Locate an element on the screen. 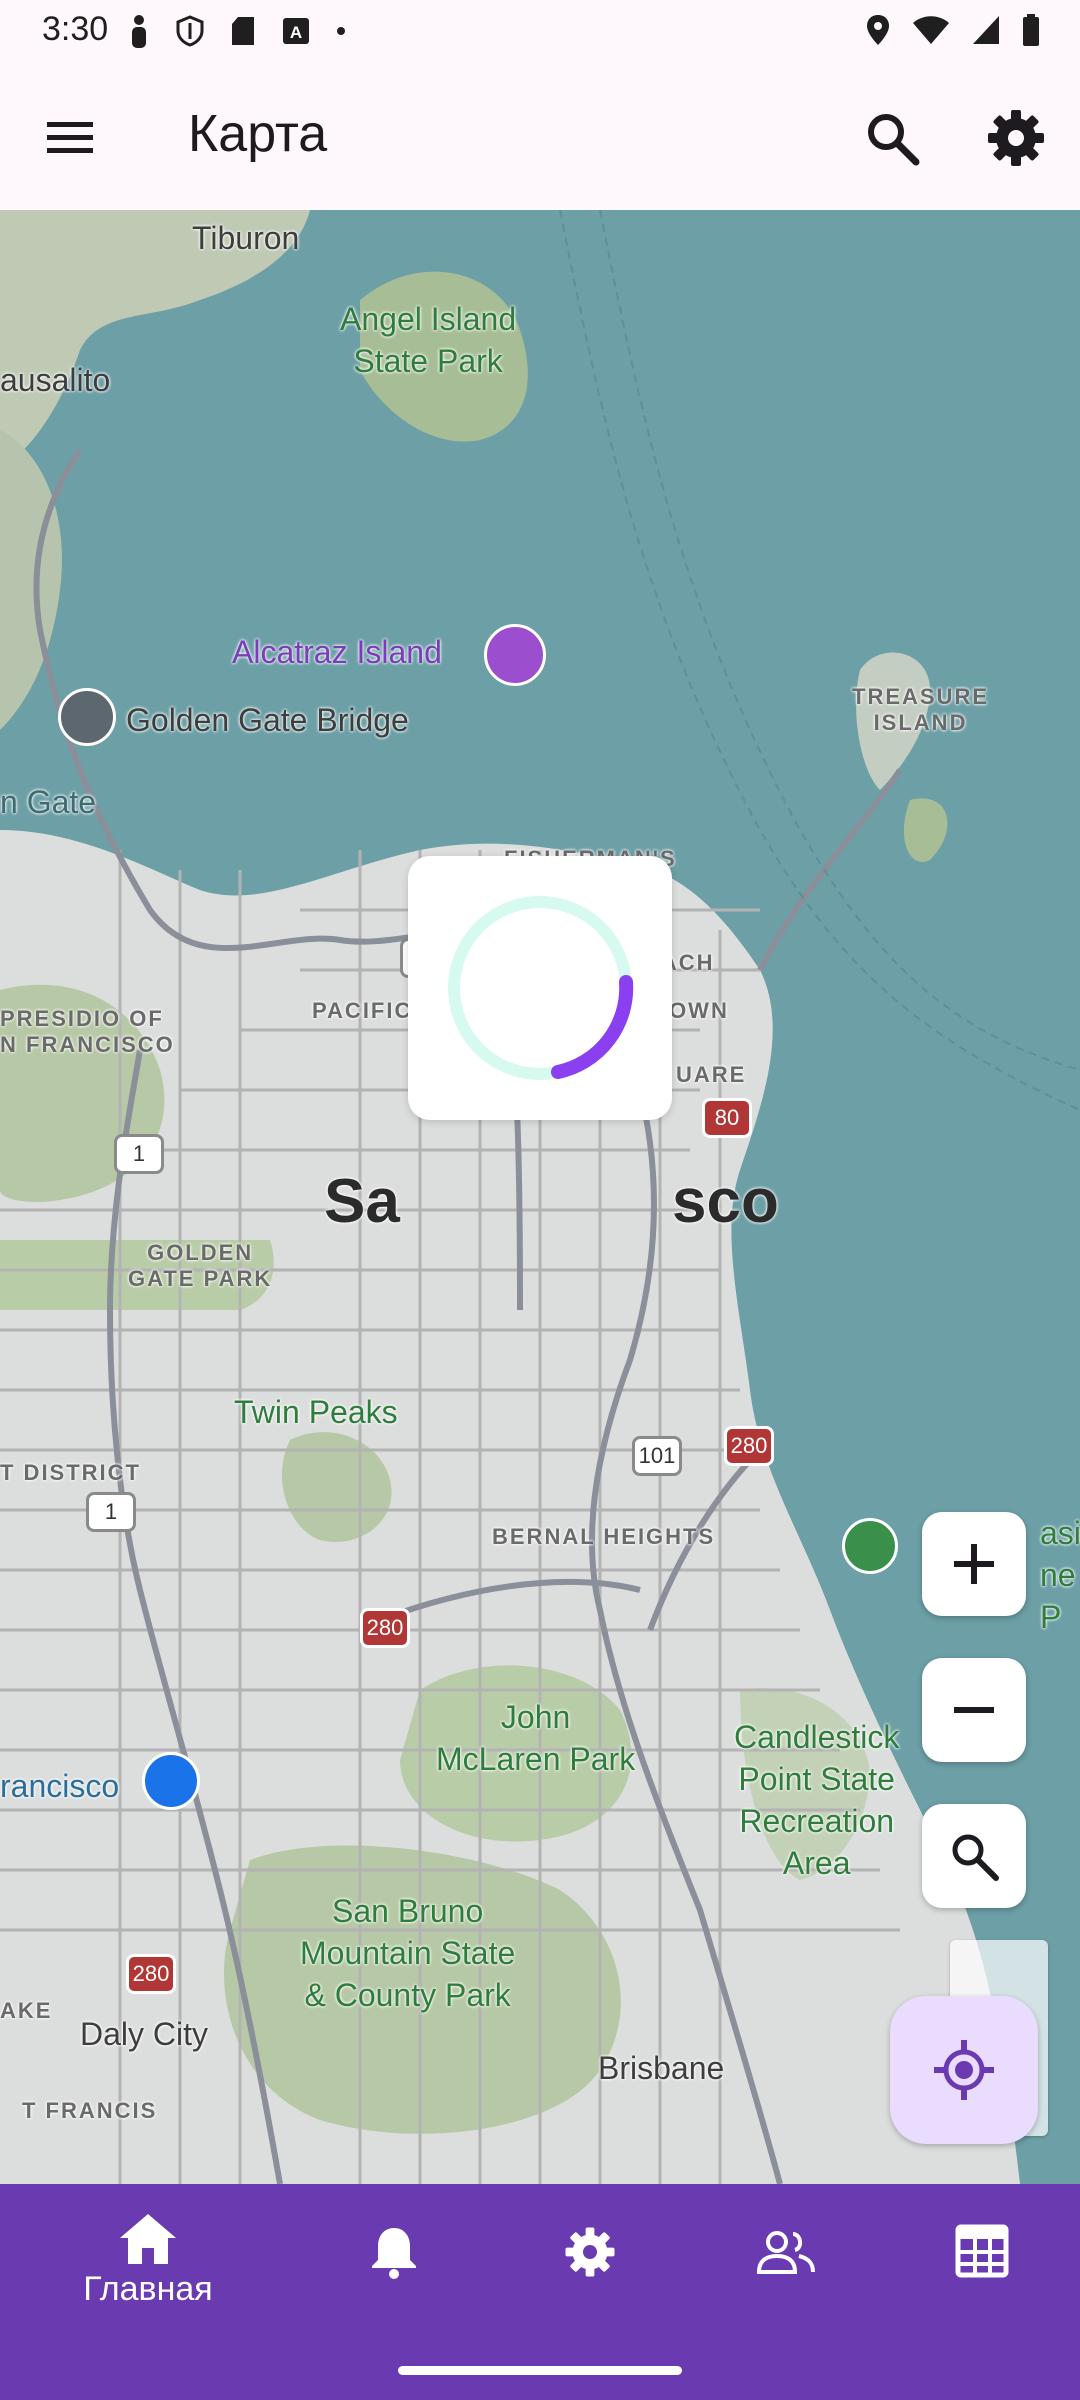 This screenshot has height=2400, width=1080. top-app-bar: Карта is located at coordinates (540, 138).